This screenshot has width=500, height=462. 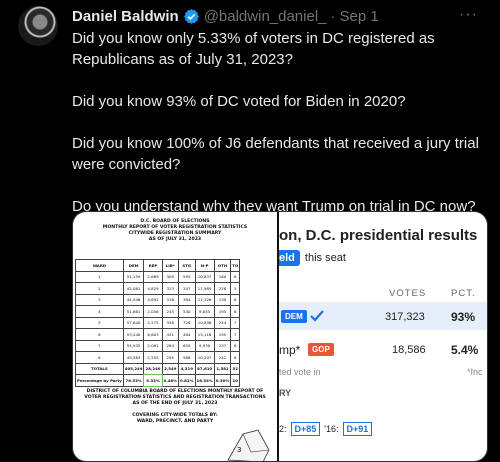 I want to click on table-cell: 0.48%, so click(x=170, y=380).